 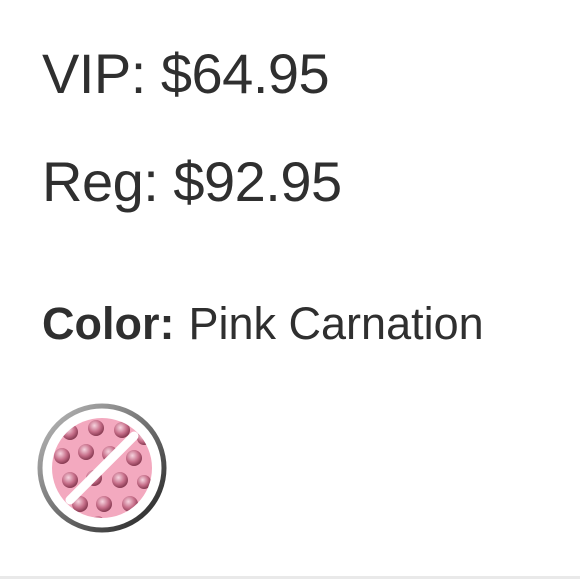 What do you see at coordinates (108, 323) in the screenshot?
I see `color-label: Color:` at bounding box center [108, 323].